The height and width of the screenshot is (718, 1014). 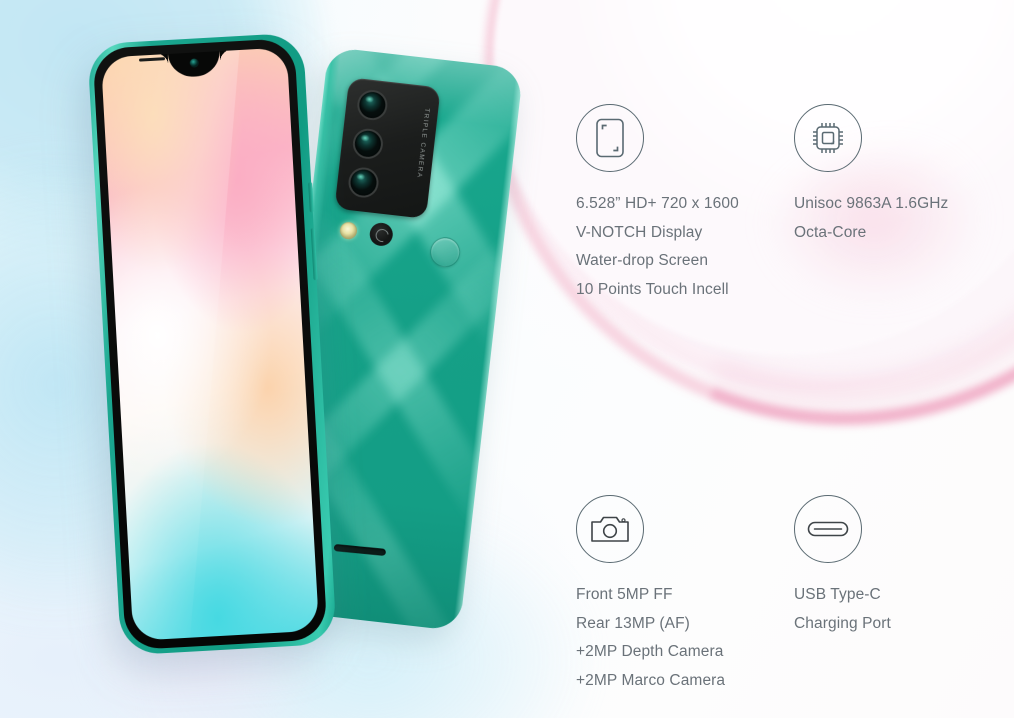 I want to click on display-icon, so click(x=610, y=138).